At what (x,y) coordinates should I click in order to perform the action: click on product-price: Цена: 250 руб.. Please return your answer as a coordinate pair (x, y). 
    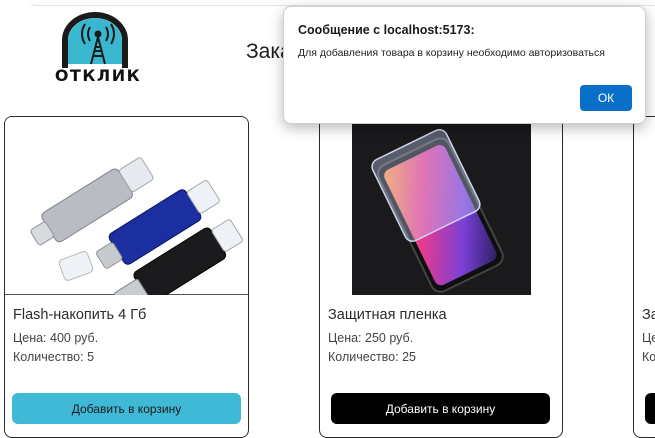
    Looking at the image, I should click on (371, 338).